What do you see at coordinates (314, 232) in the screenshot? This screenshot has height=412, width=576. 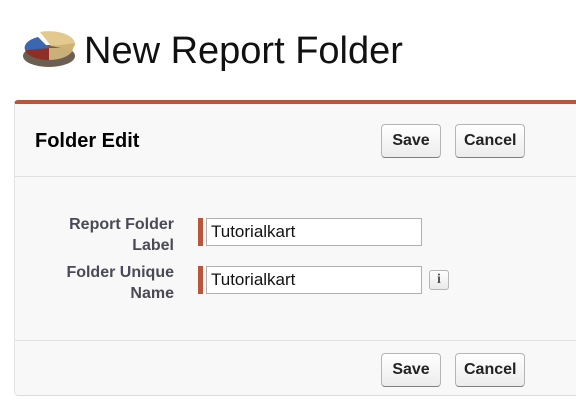 I see `report-folder-label-input` at bounding box center [314, 232].